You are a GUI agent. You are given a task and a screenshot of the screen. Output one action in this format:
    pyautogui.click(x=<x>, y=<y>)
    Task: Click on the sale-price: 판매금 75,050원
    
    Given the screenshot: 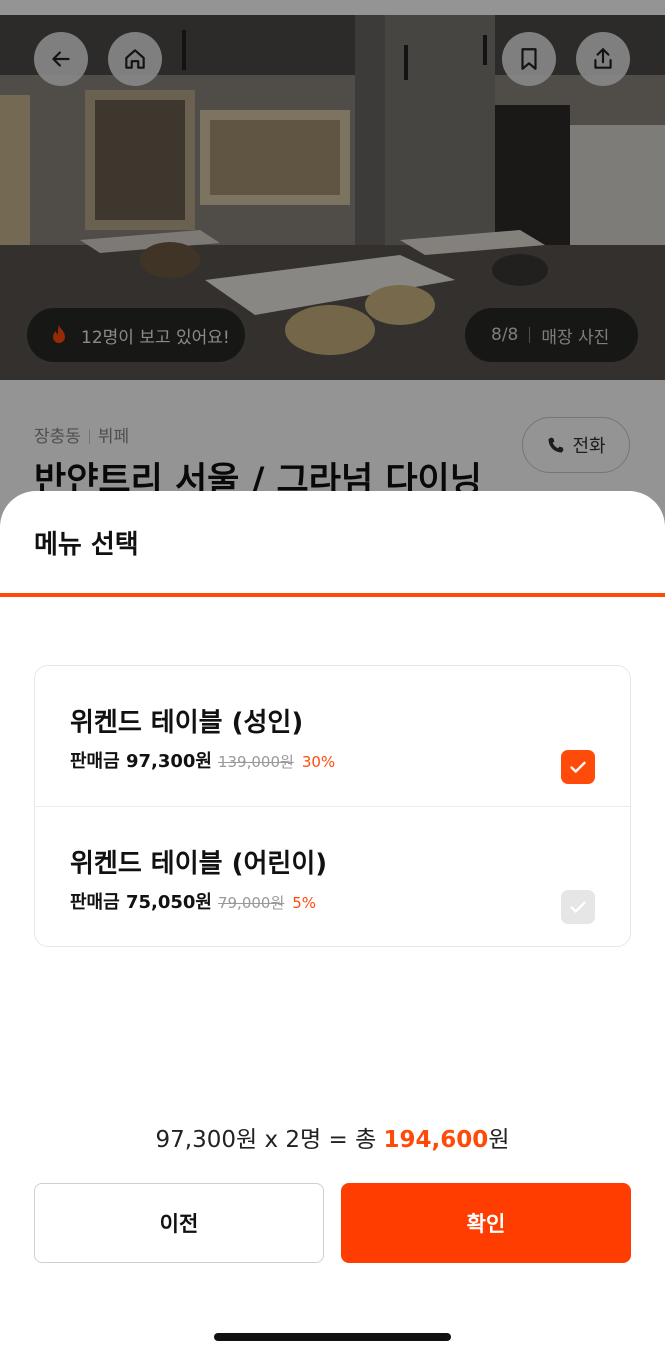 What is the action you would take?
    pyautogui.click(x=141, y=902)
    